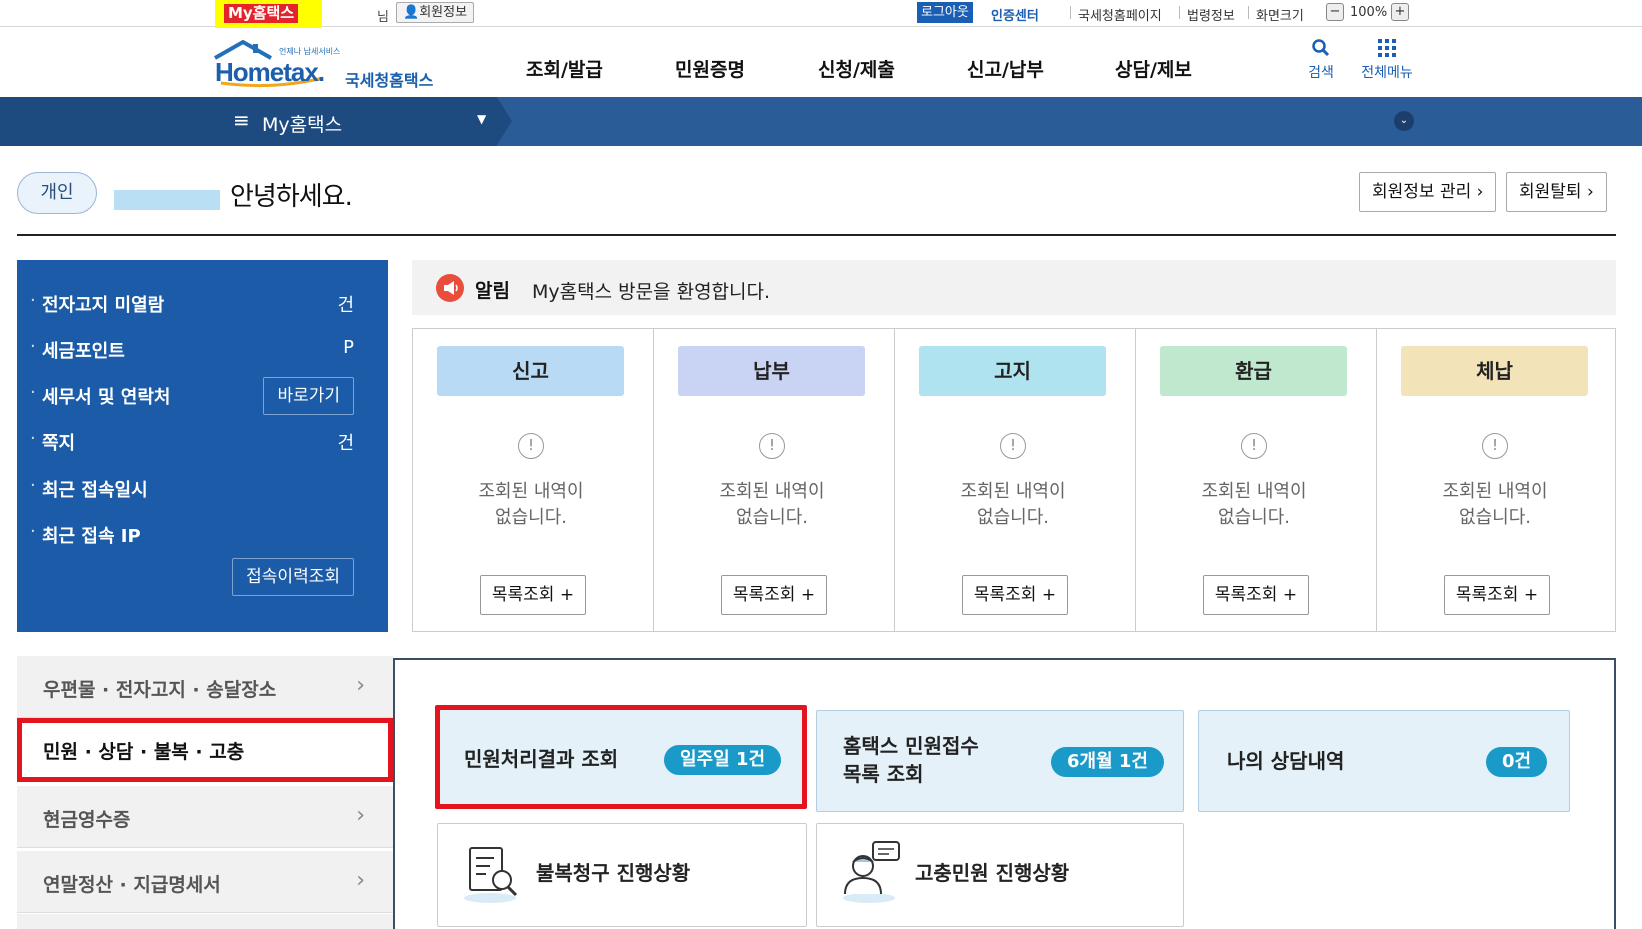 The width and height of the screenshot is (1642, 929). What do you see at coordinates (1384, 761) in the screenshot?
I see `my-consult-tile: 나의 상담내역 0건` at bounding box center [1384, 761].